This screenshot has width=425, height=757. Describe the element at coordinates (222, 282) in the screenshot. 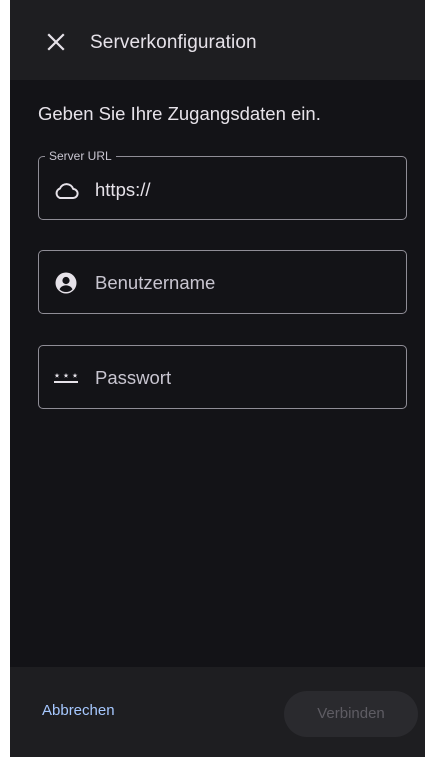

I see `username-field: Benutzername` at that location.